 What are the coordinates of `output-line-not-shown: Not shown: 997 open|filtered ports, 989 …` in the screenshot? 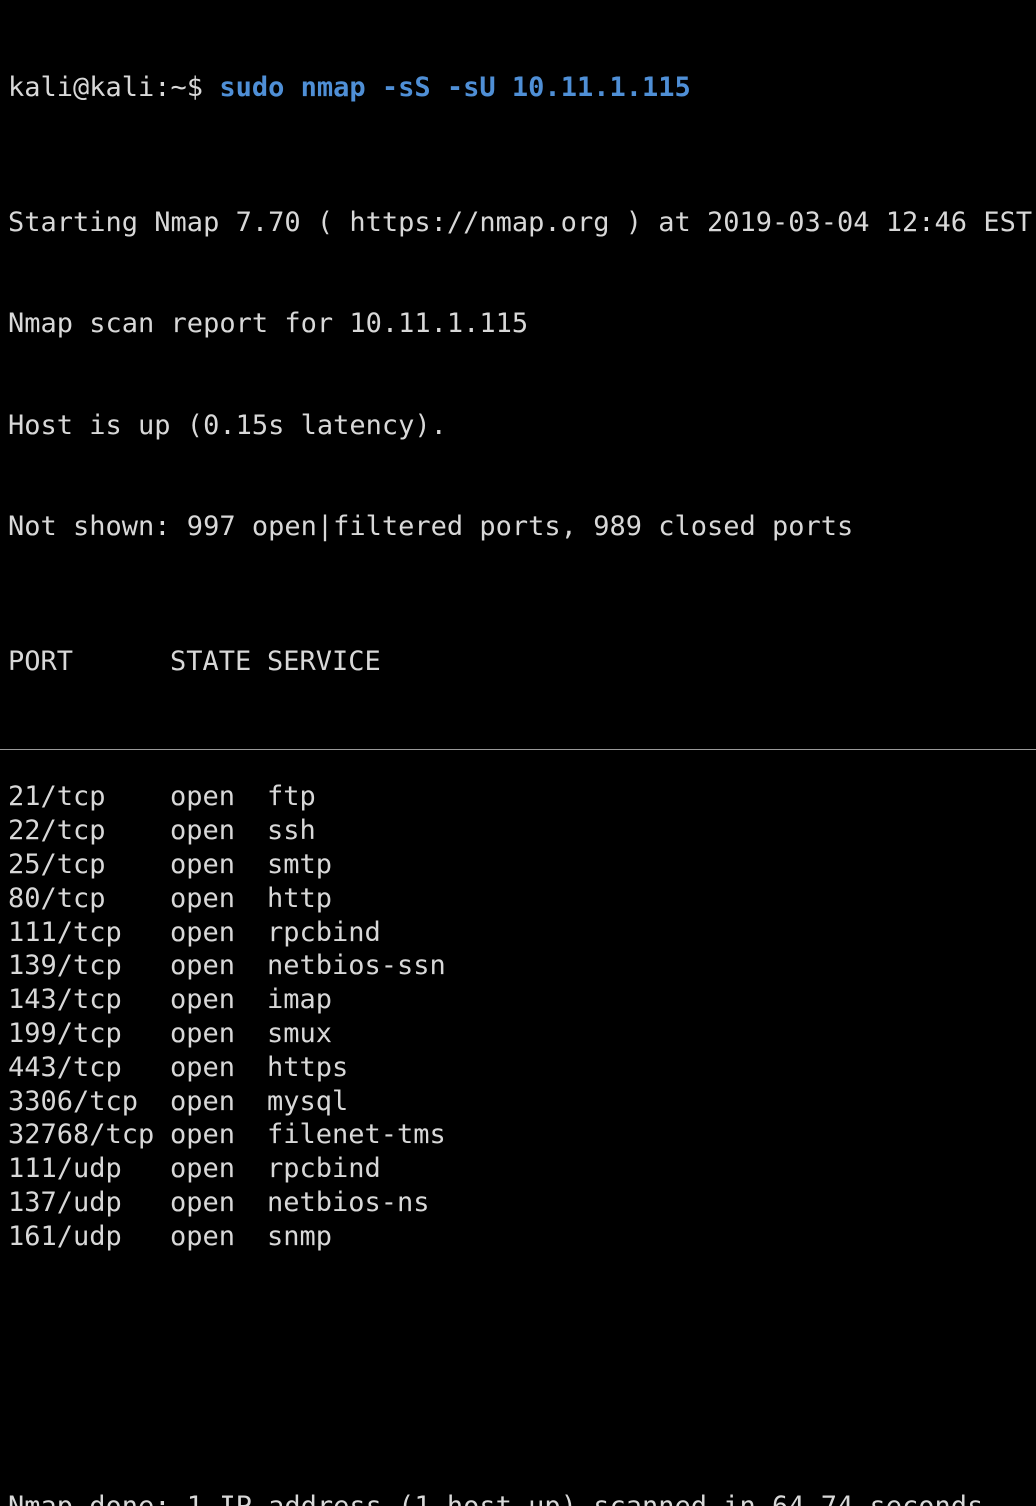 It's located at (431, 526).